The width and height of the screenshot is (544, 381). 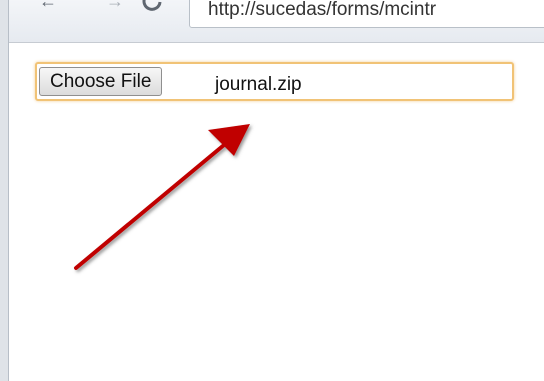 I want to click on browser-toolbar: ← → http://sucedas/forms/mcintr, so click(x=276, y=21).